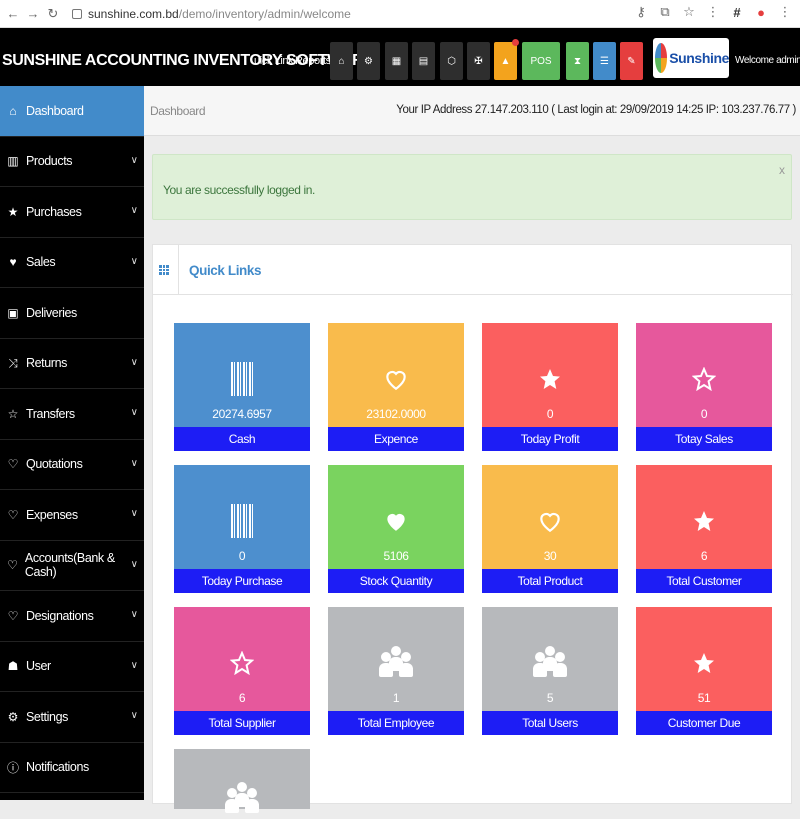  I want to click on html5-toolbar-button: ⬡, so click(451, 61).